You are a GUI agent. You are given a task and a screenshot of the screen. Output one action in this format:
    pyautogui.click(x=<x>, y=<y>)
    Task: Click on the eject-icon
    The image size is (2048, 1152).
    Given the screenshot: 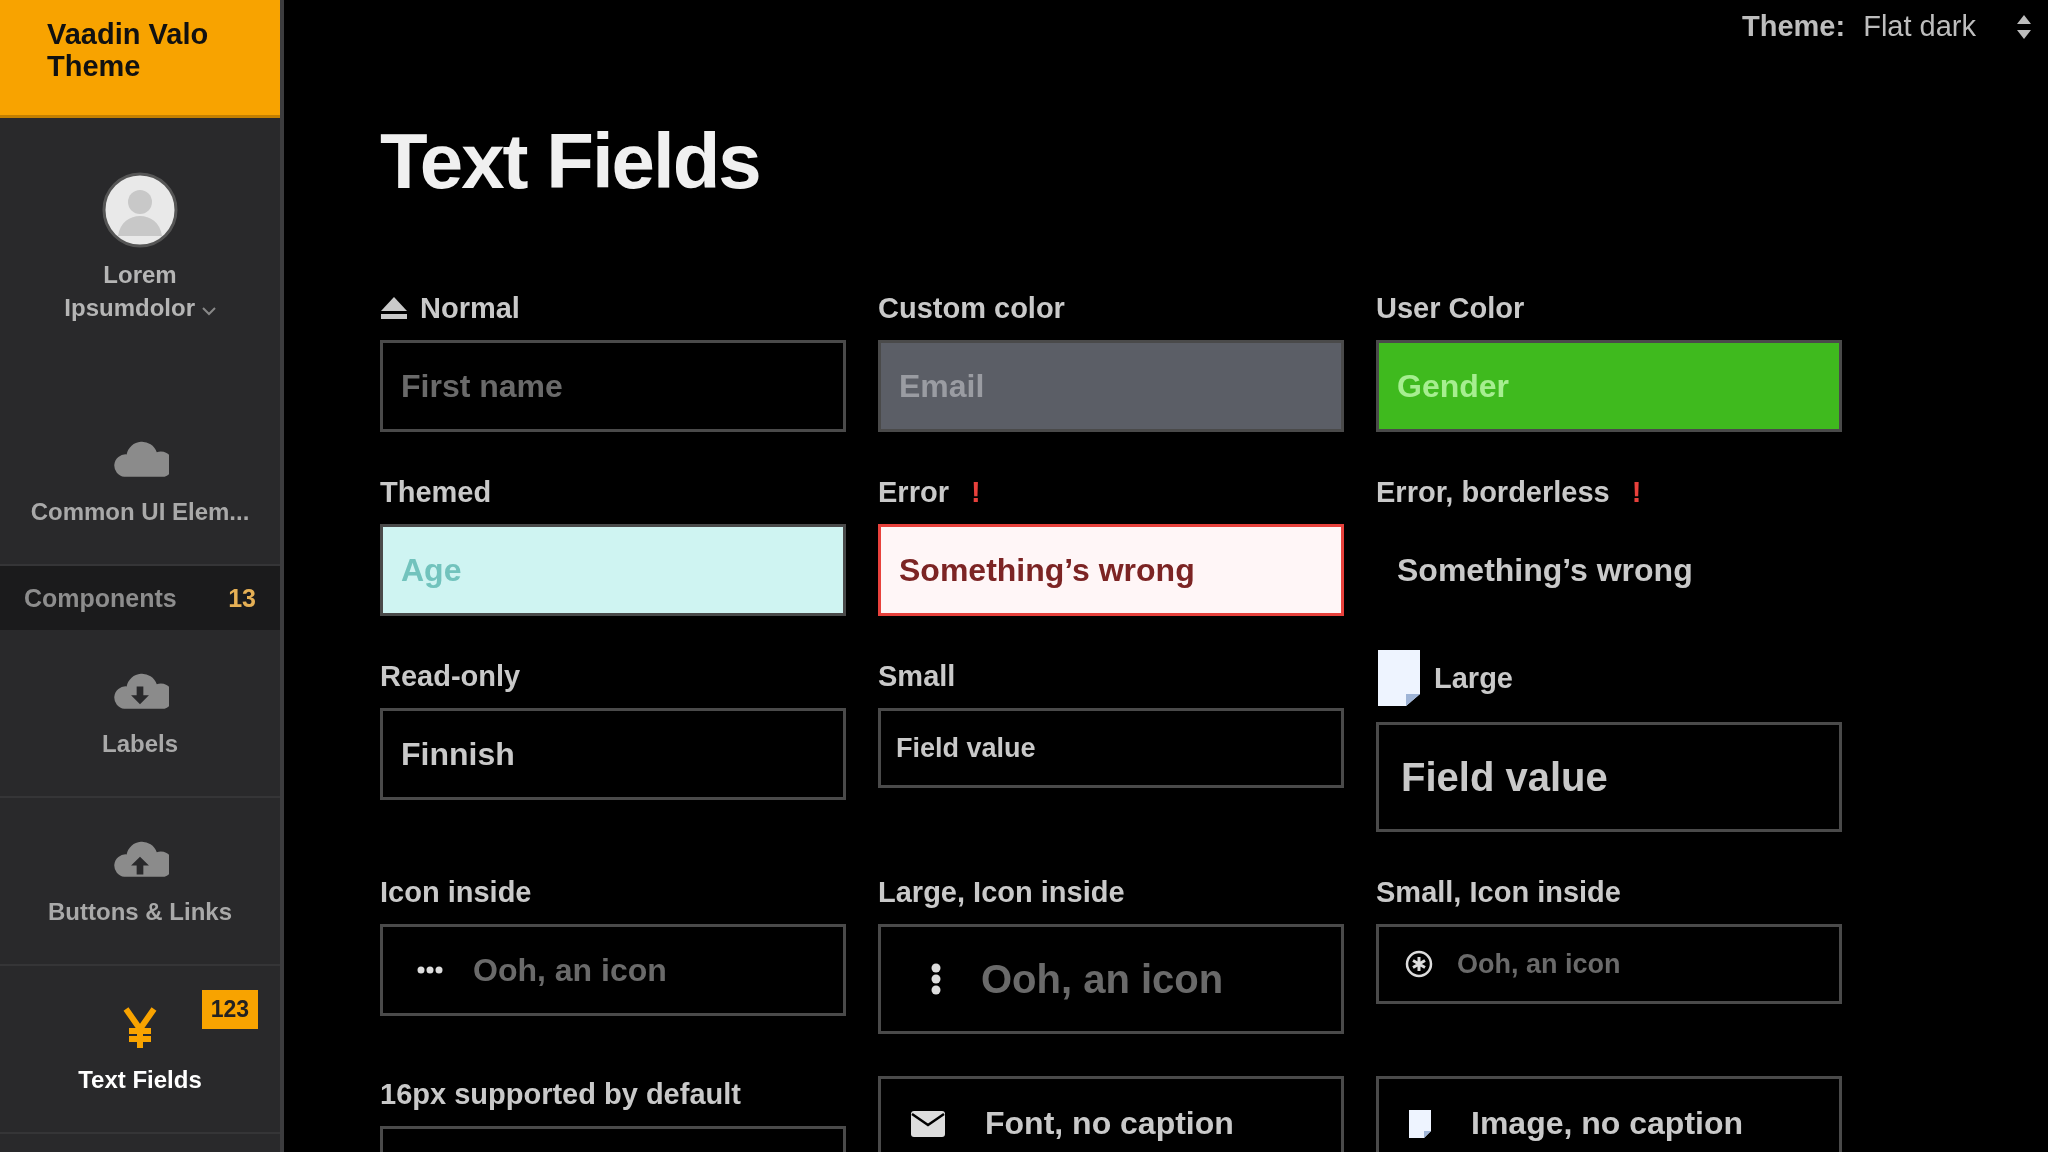 What is the action you would take?
    pyautogui.click(x=394, y=308)
    